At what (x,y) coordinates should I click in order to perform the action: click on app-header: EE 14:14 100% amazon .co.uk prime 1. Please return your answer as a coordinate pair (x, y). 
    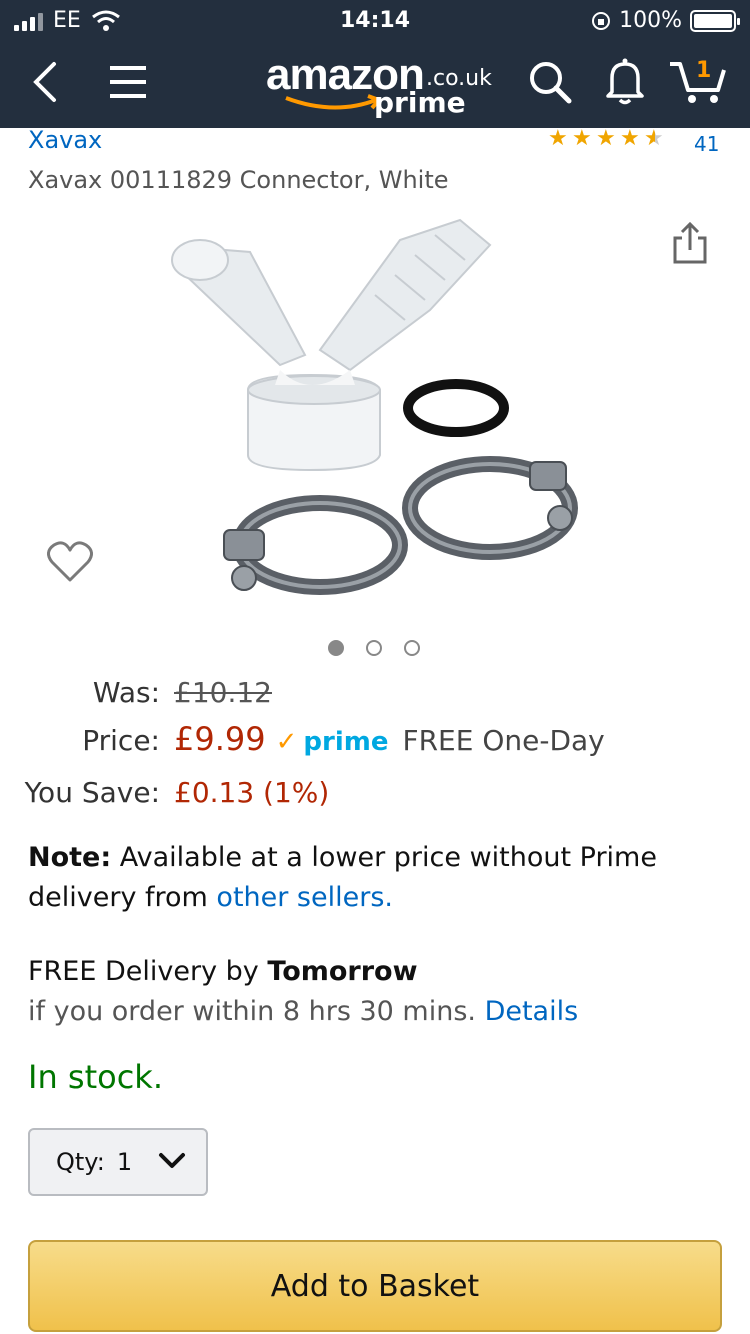
    Looking at the image, I should click on (375, 64).